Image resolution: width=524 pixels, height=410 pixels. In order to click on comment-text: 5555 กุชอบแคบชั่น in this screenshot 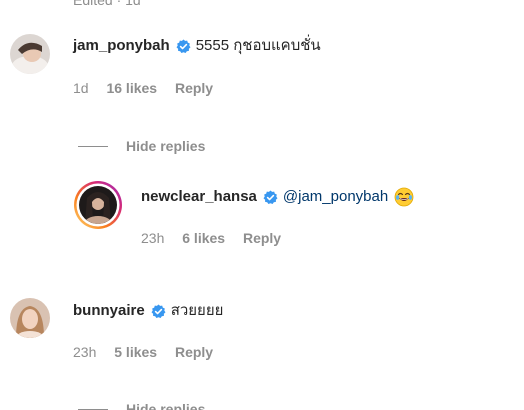, I will do `click(258, 45)`.